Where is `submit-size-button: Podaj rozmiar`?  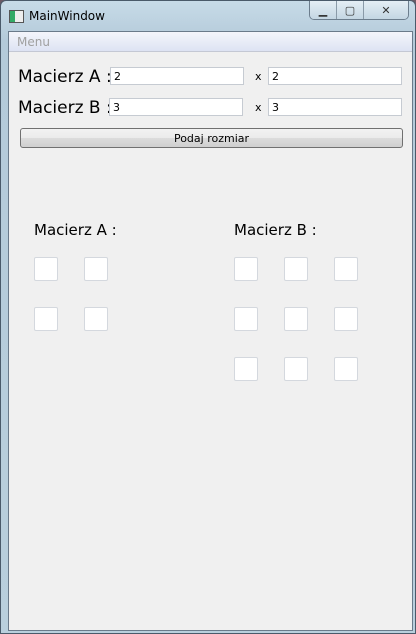
submit-size-button: Podaj rozmiar is located at coordinates (211, 138).